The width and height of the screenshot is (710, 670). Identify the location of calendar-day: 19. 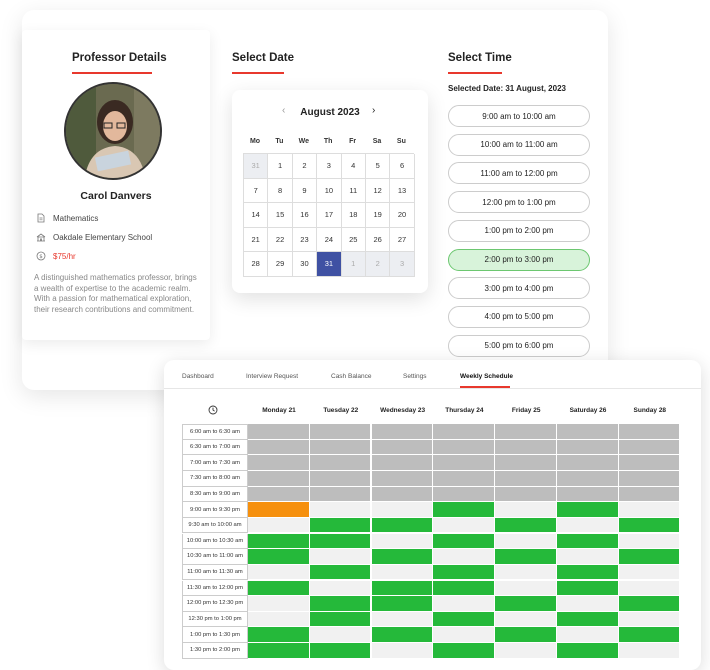
(378, 215).